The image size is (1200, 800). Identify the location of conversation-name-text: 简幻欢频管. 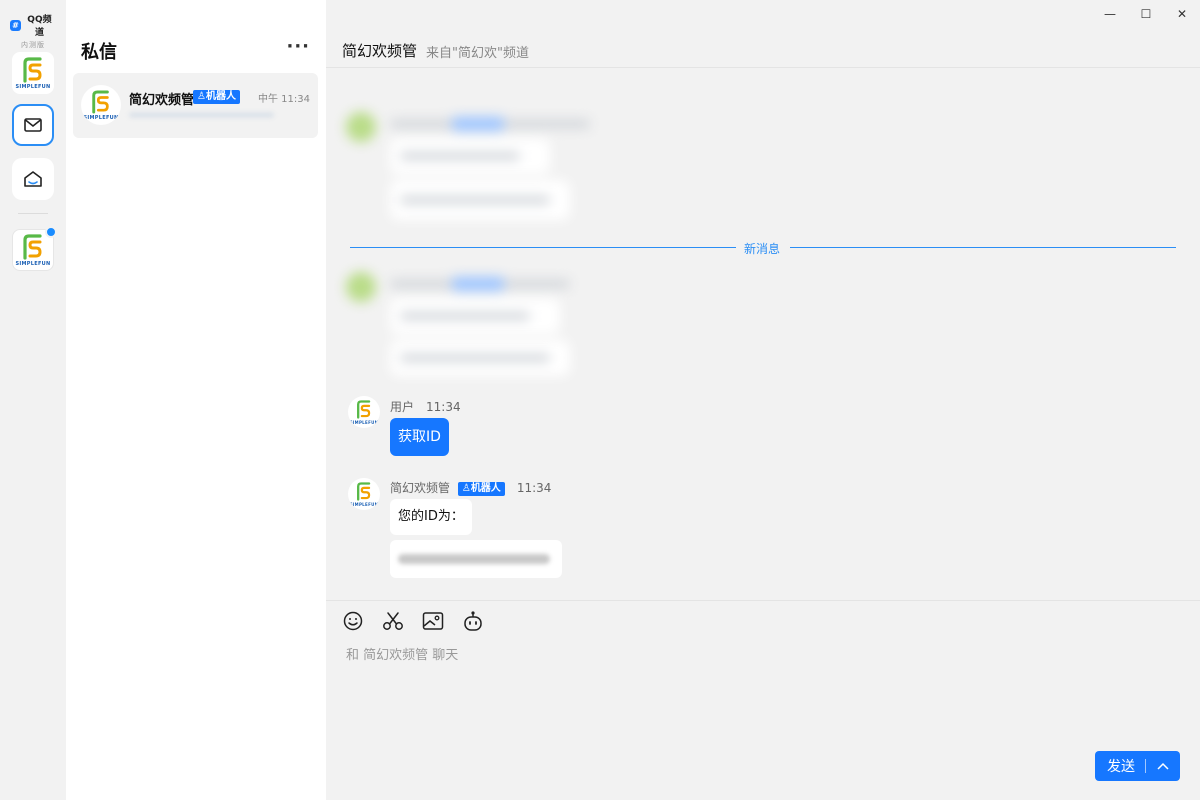
(162, 100).